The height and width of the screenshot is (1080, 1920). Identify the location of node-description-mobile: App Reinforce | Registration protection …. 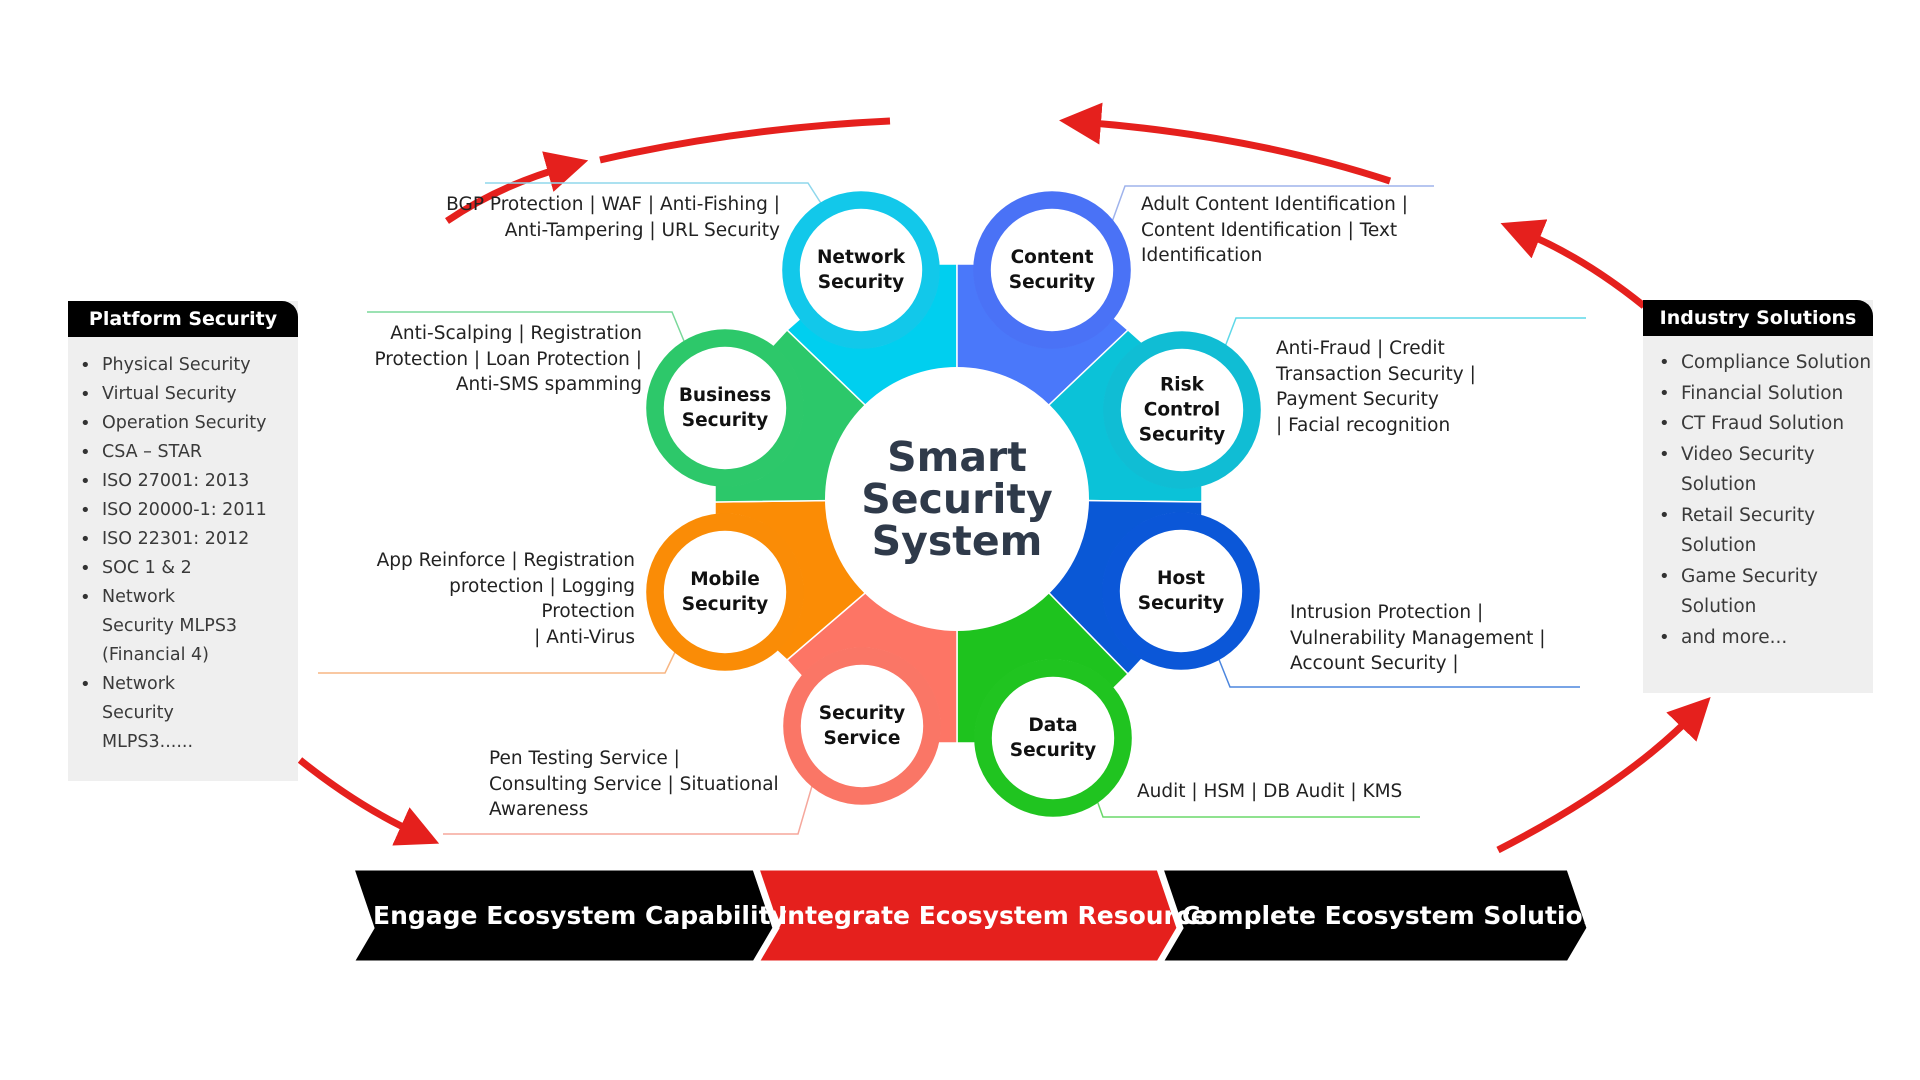
(505, 599).